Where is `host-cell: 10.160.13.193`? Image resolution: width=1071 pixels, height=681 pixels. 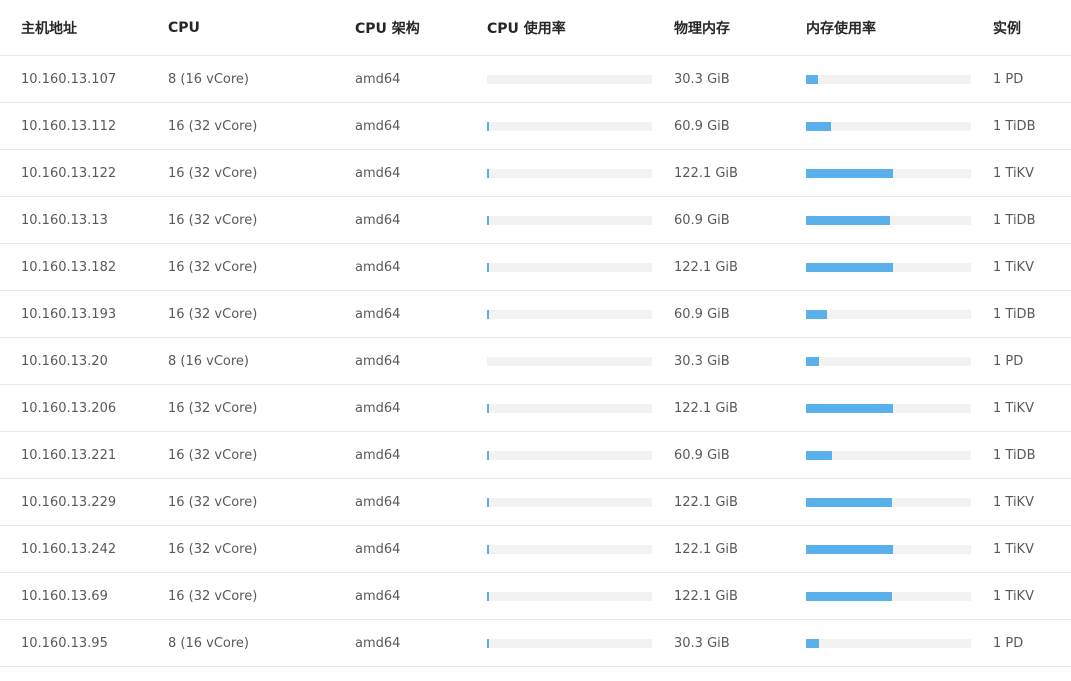
host-cell: 10.160.13.193 is located at coordinates (69, 314).